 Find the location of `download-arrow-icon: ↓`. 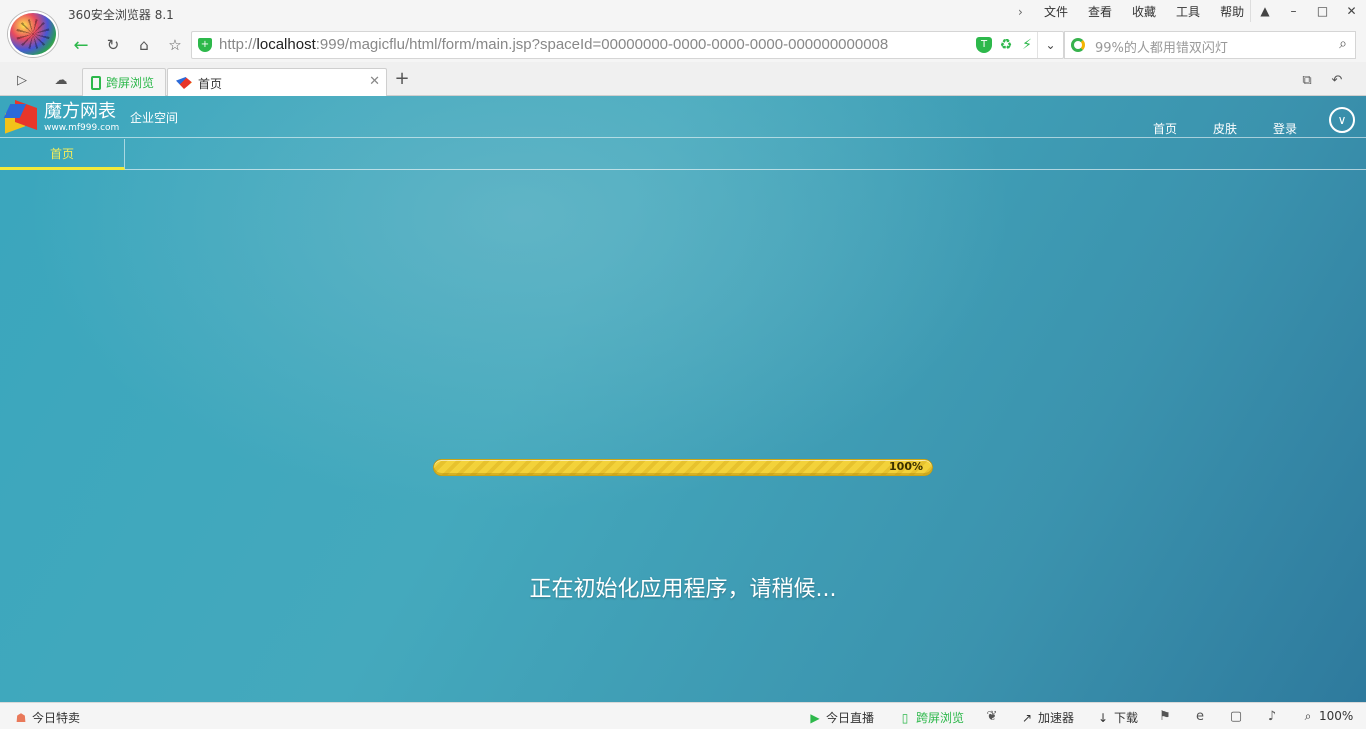

download-arrow-icon: ↓ is located at coordinates (1103, 717).